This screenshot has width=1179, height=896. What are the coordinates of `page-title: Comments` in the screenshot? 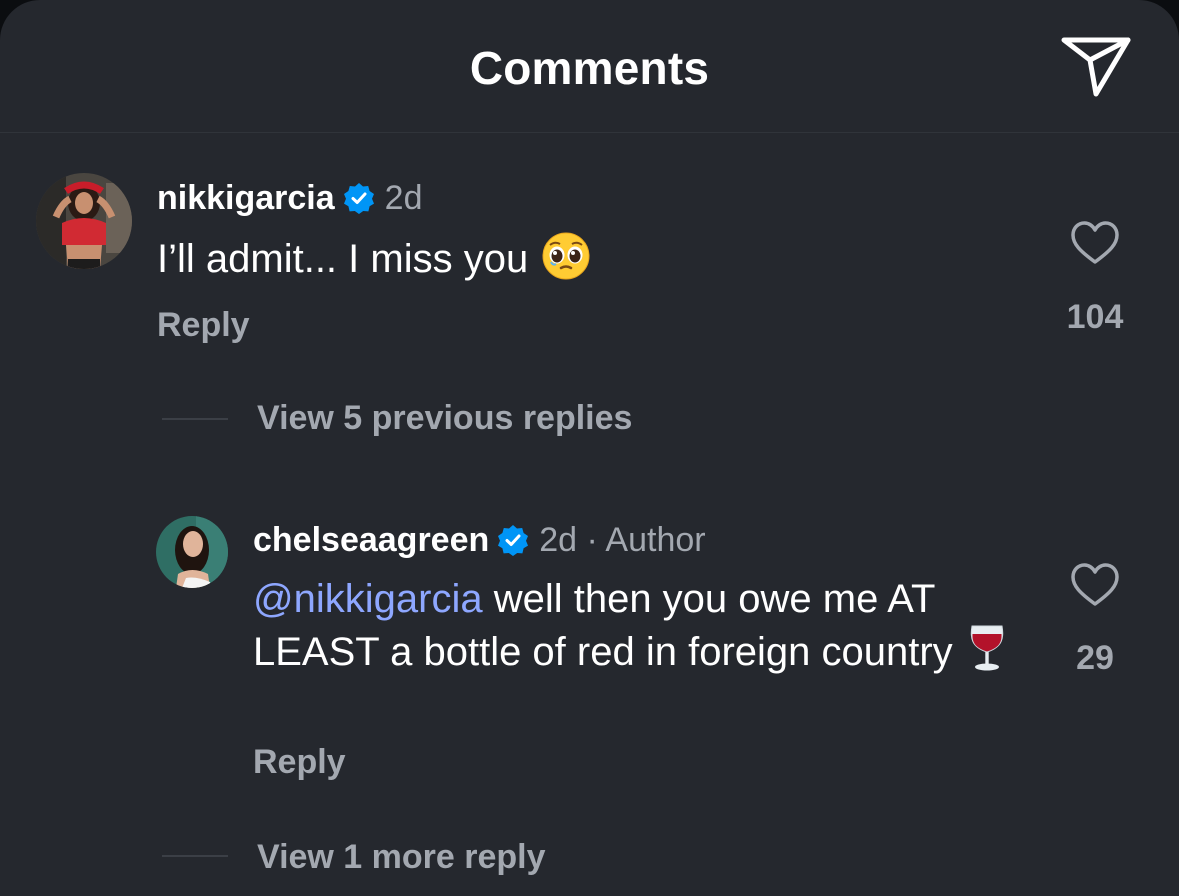 It's located at (589, 68).